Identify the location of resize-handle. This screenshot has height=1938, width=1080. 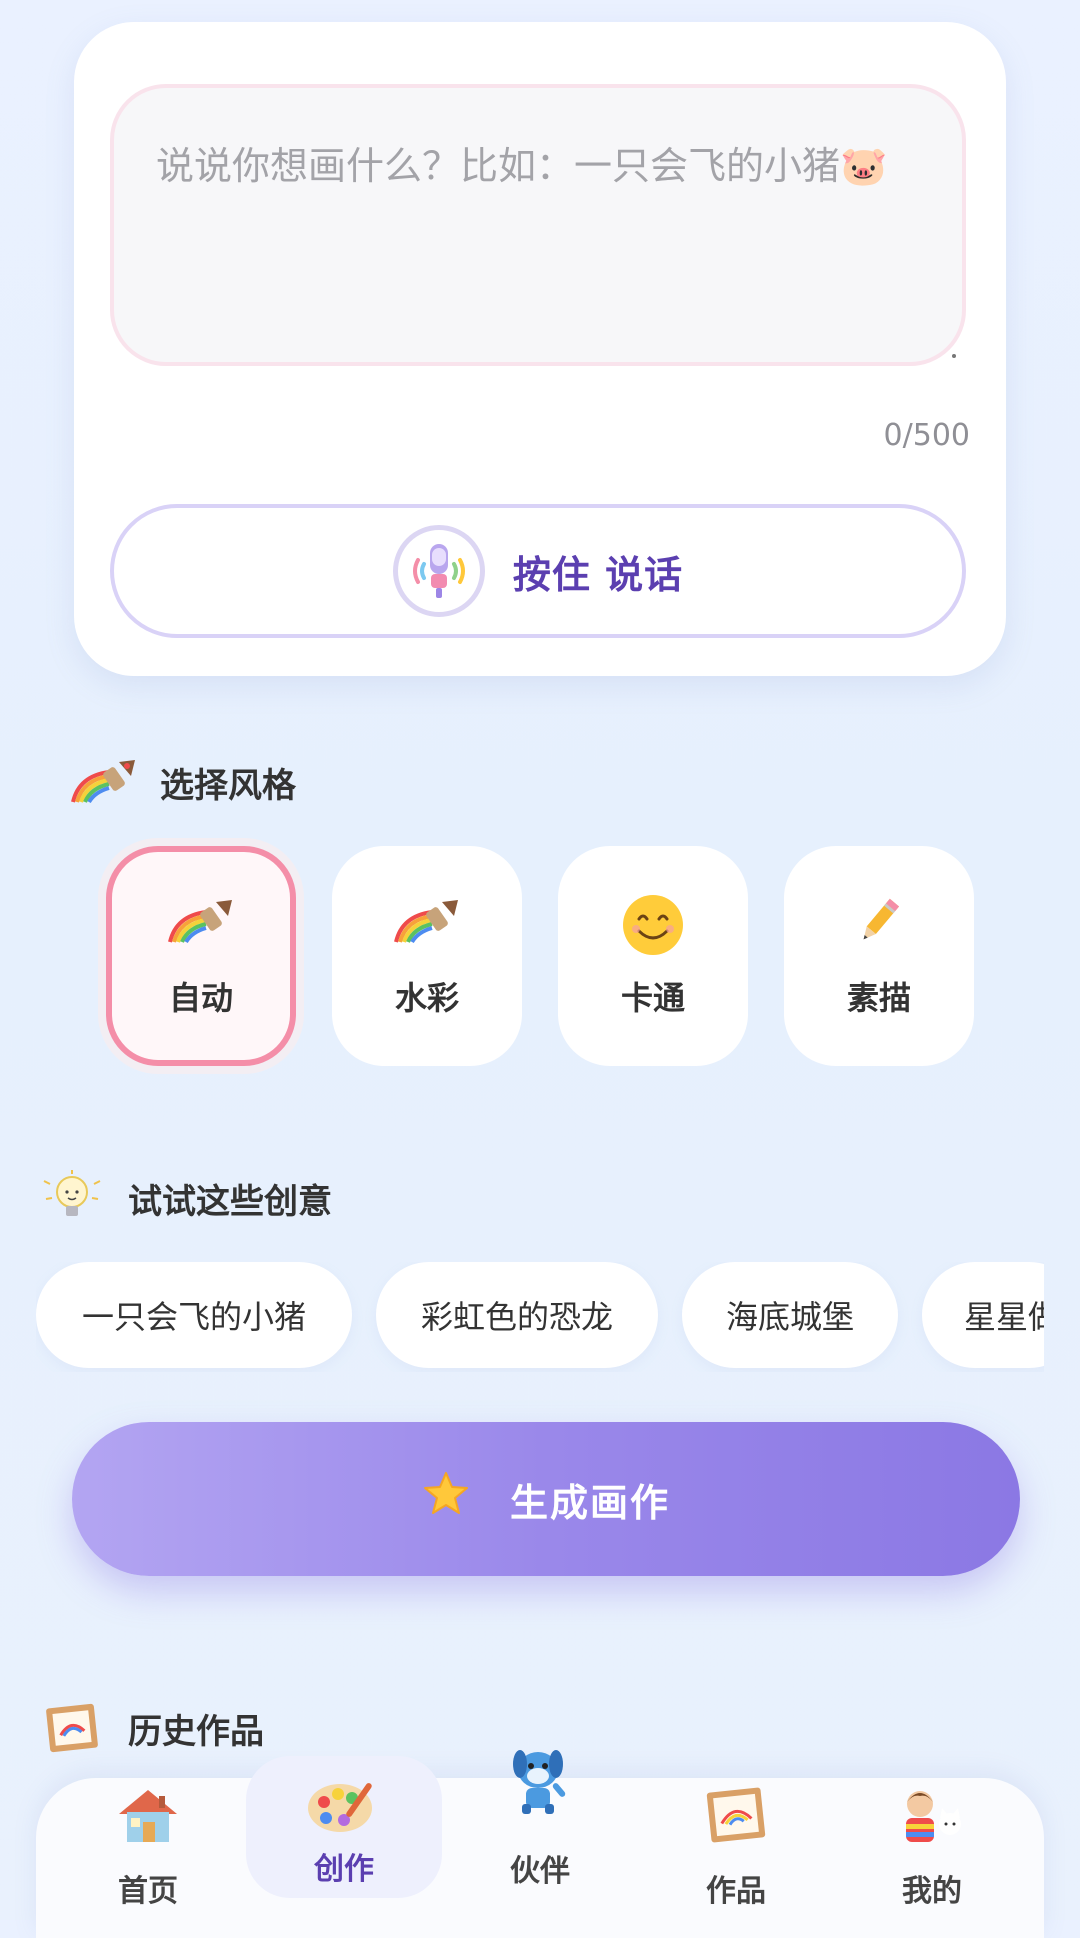
(954, 356).